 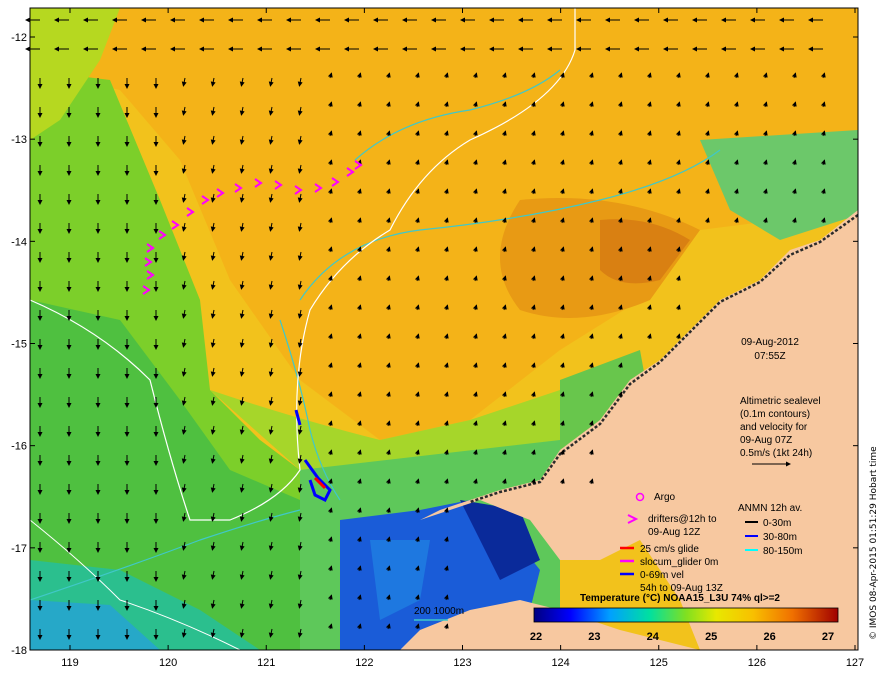 What do you see at coordinates (659, 663) in the screenshot?
I see `lon-tick-label: 125` at bounding box center [659, 663].